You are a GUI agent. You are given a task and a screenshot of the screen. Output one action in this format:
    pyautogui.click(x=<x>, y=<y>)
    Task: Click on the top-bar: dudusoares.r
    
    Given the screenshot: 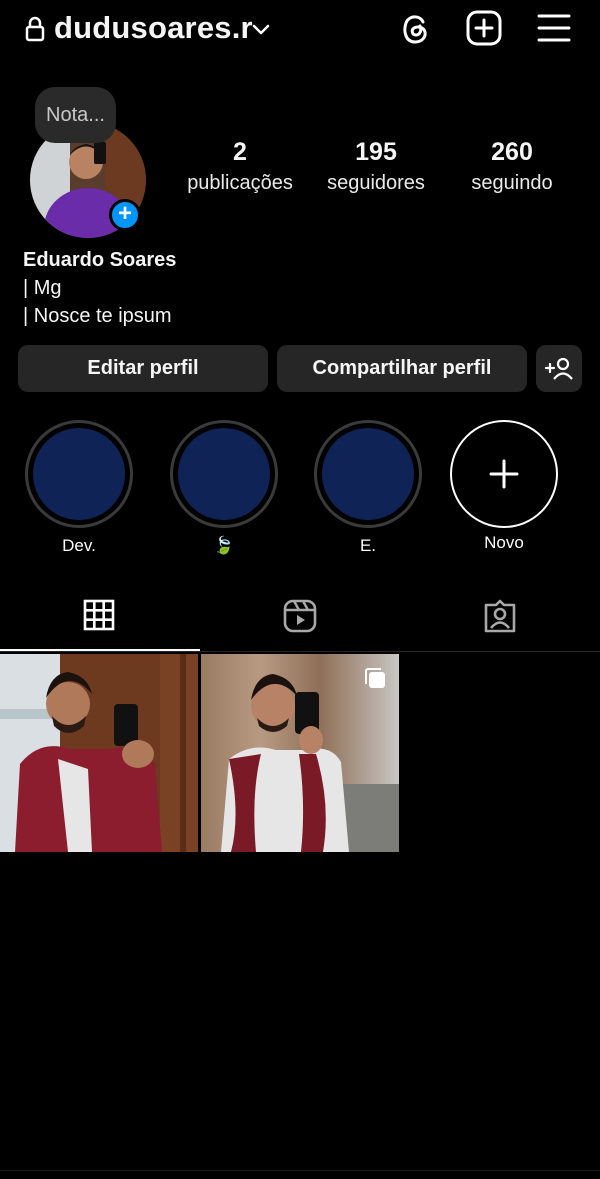 What is the action you would take?
    pyautogui.click(x=300, y=30)
    